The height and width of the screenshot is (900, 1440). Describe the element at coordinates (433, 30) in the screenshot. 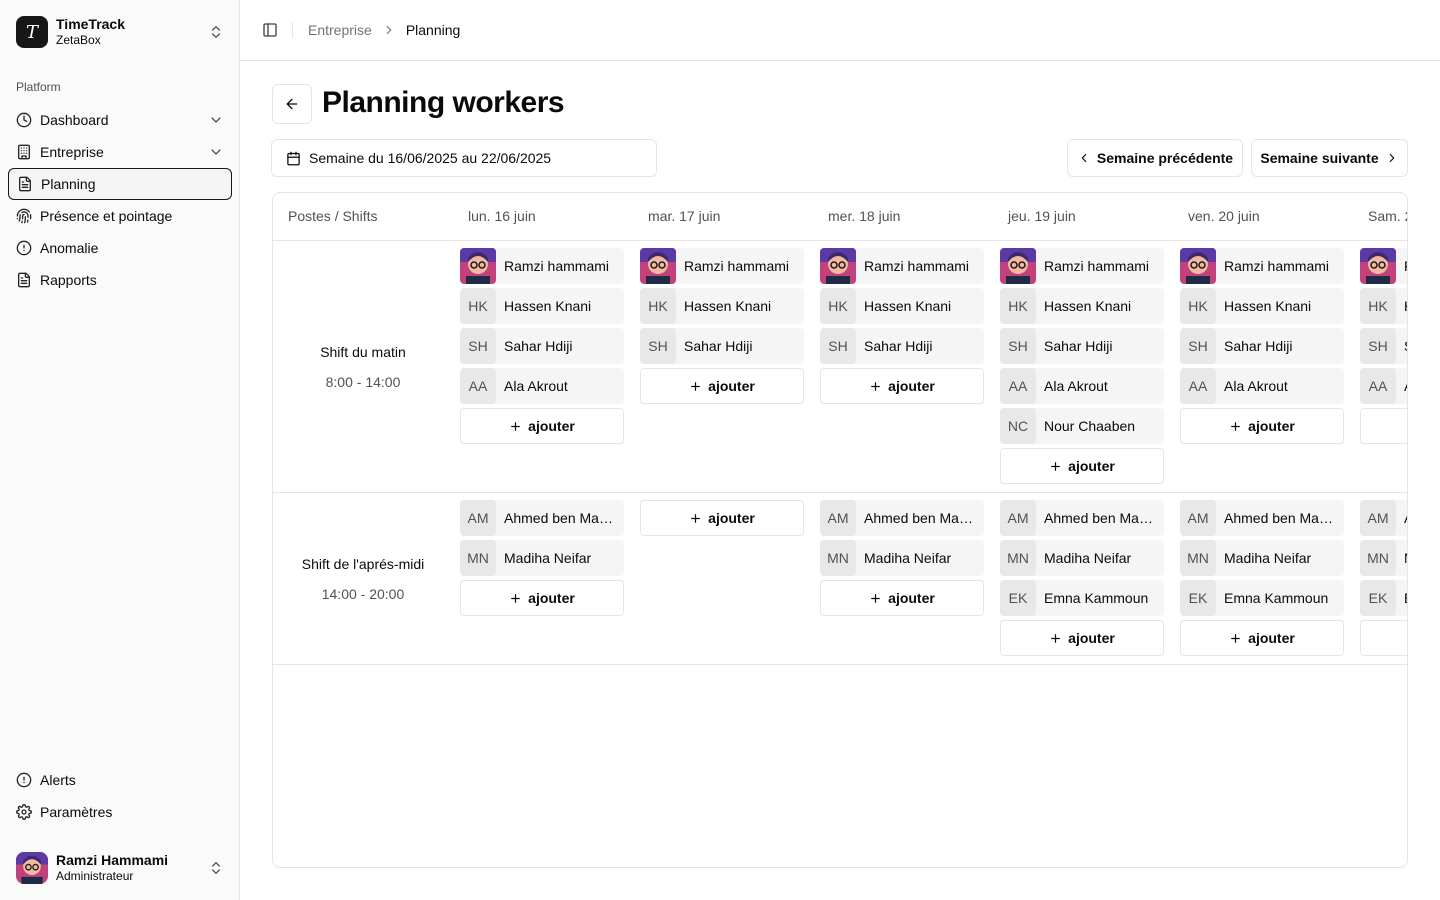

I see `breadcrumb-current: Planning` at that location.